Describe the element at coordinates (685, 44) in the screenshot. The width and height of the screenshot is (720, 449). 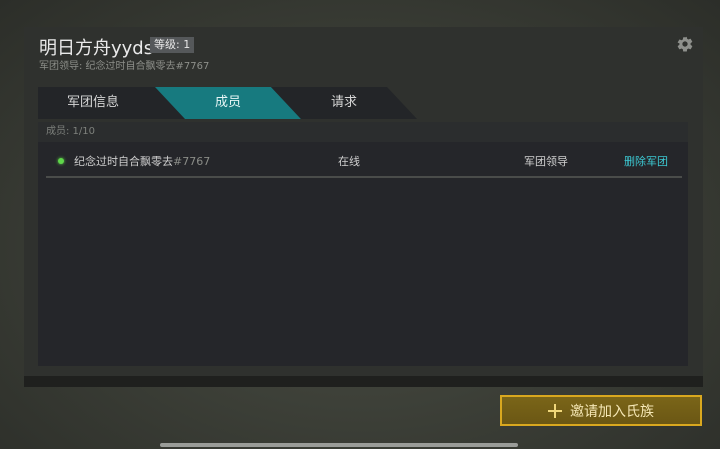
I see `gear-icon` at that location.